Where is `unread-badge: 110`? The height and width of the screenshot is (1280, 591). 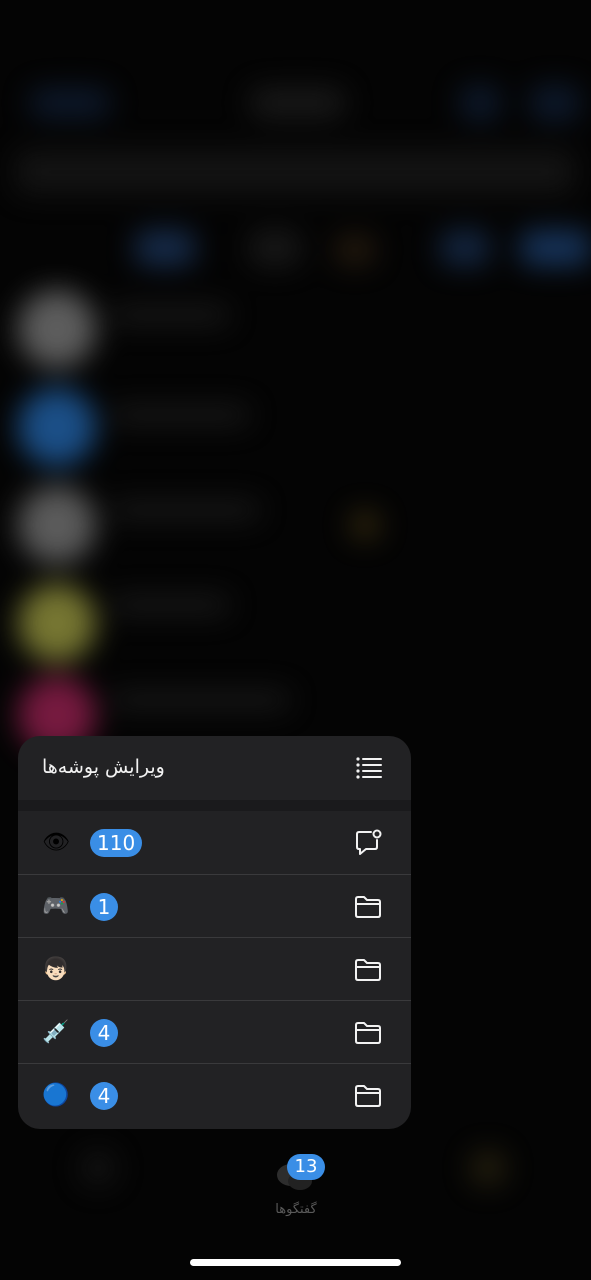 unread-badge: 110 is located at coordinates (116, 843).